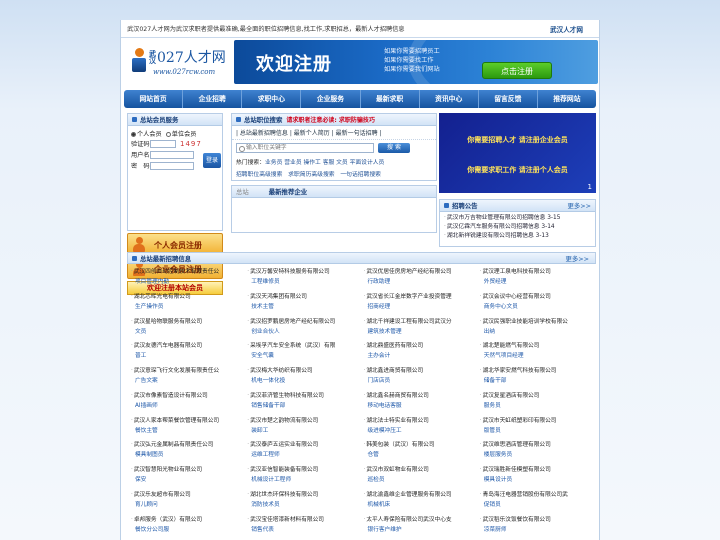  I want to click on captcha-input, so click(163, 143).